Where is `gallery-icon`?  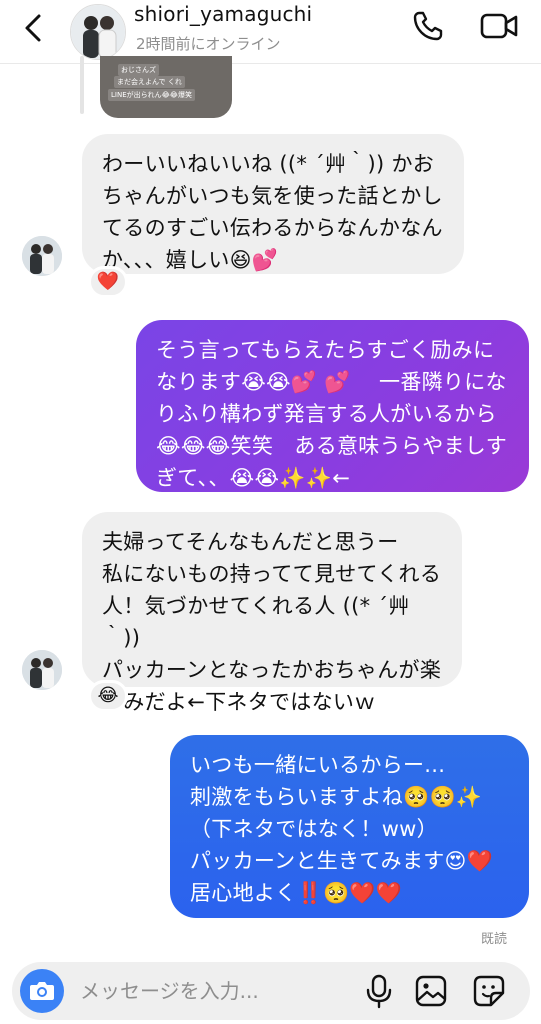 gallery-icon is located at coordinates (431, 991).